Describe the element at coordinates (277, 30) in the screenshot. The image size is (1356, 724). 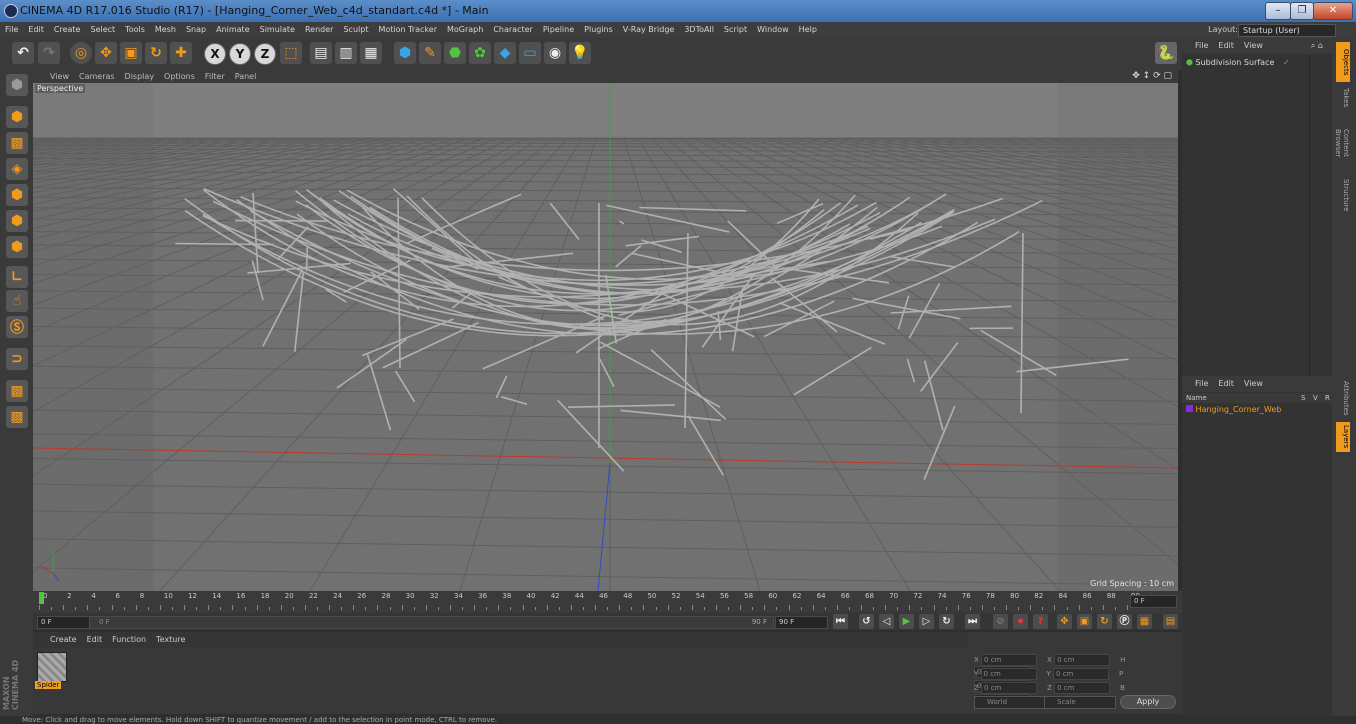
I see `menu-simulate: Simulate` at that location.